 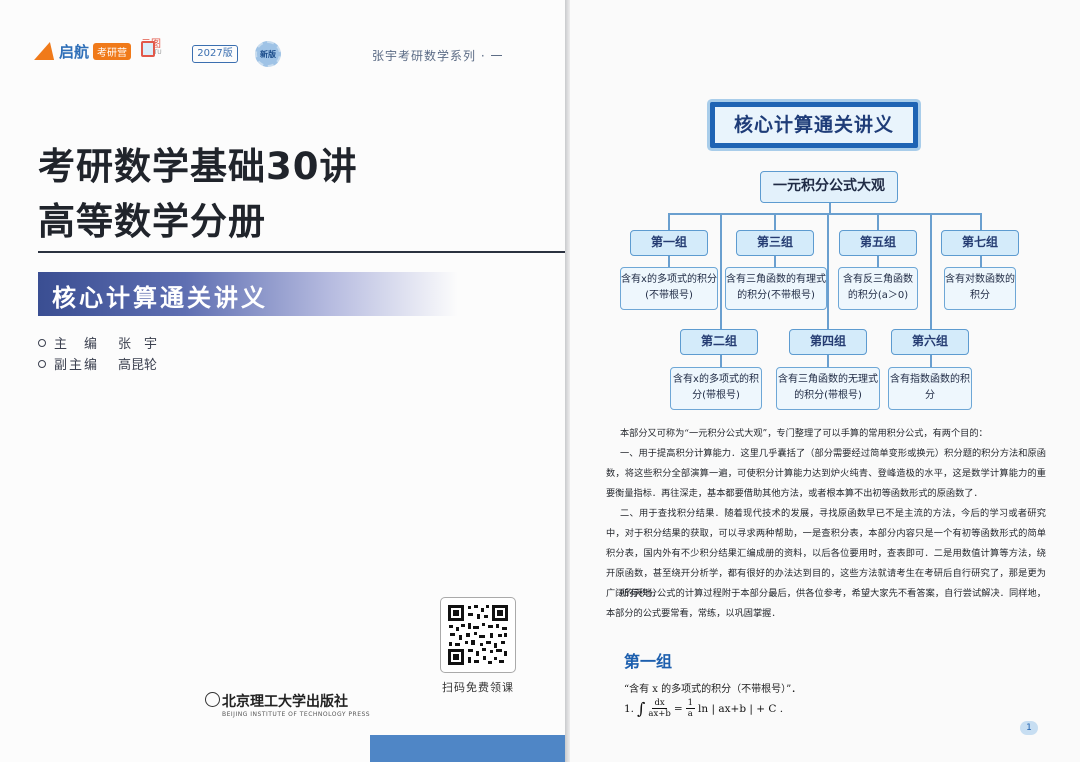 I want to click on qihang-logo-sub: 考研营, so click(x=112, y=51).